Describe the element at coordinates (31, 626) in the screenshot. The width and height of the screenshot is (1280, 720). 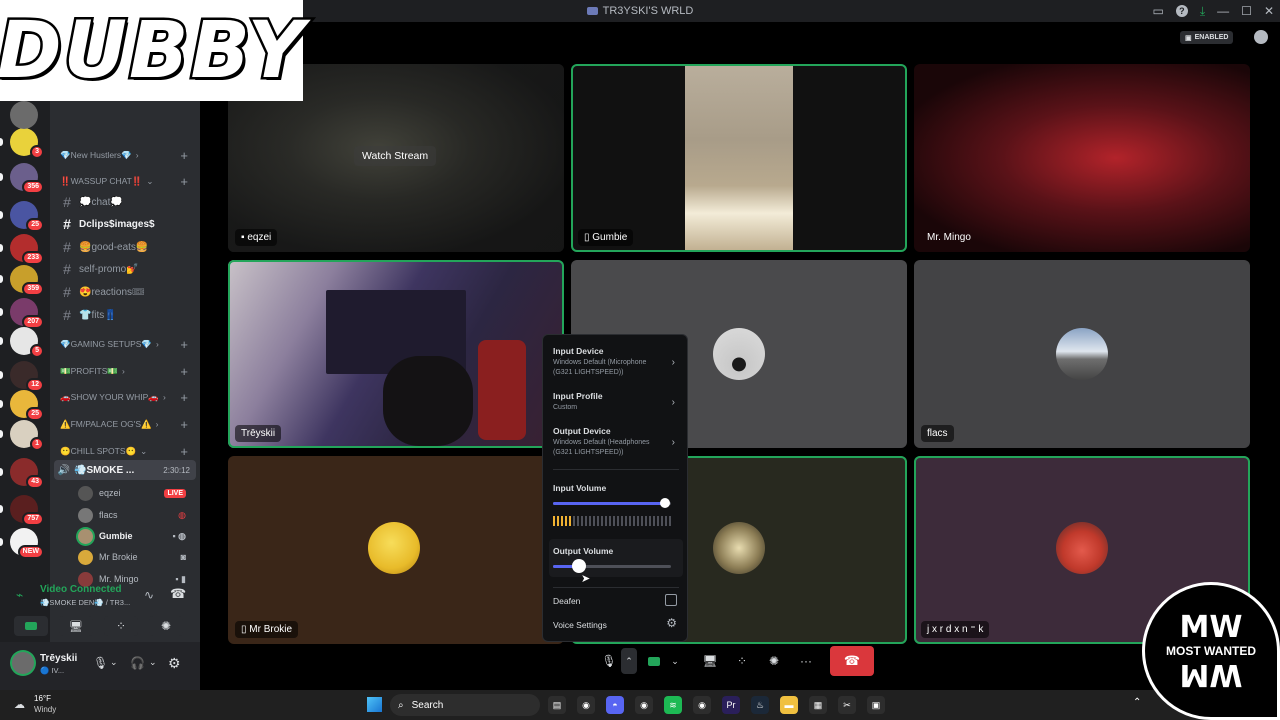
I see `camera-toggle-button` at that location.